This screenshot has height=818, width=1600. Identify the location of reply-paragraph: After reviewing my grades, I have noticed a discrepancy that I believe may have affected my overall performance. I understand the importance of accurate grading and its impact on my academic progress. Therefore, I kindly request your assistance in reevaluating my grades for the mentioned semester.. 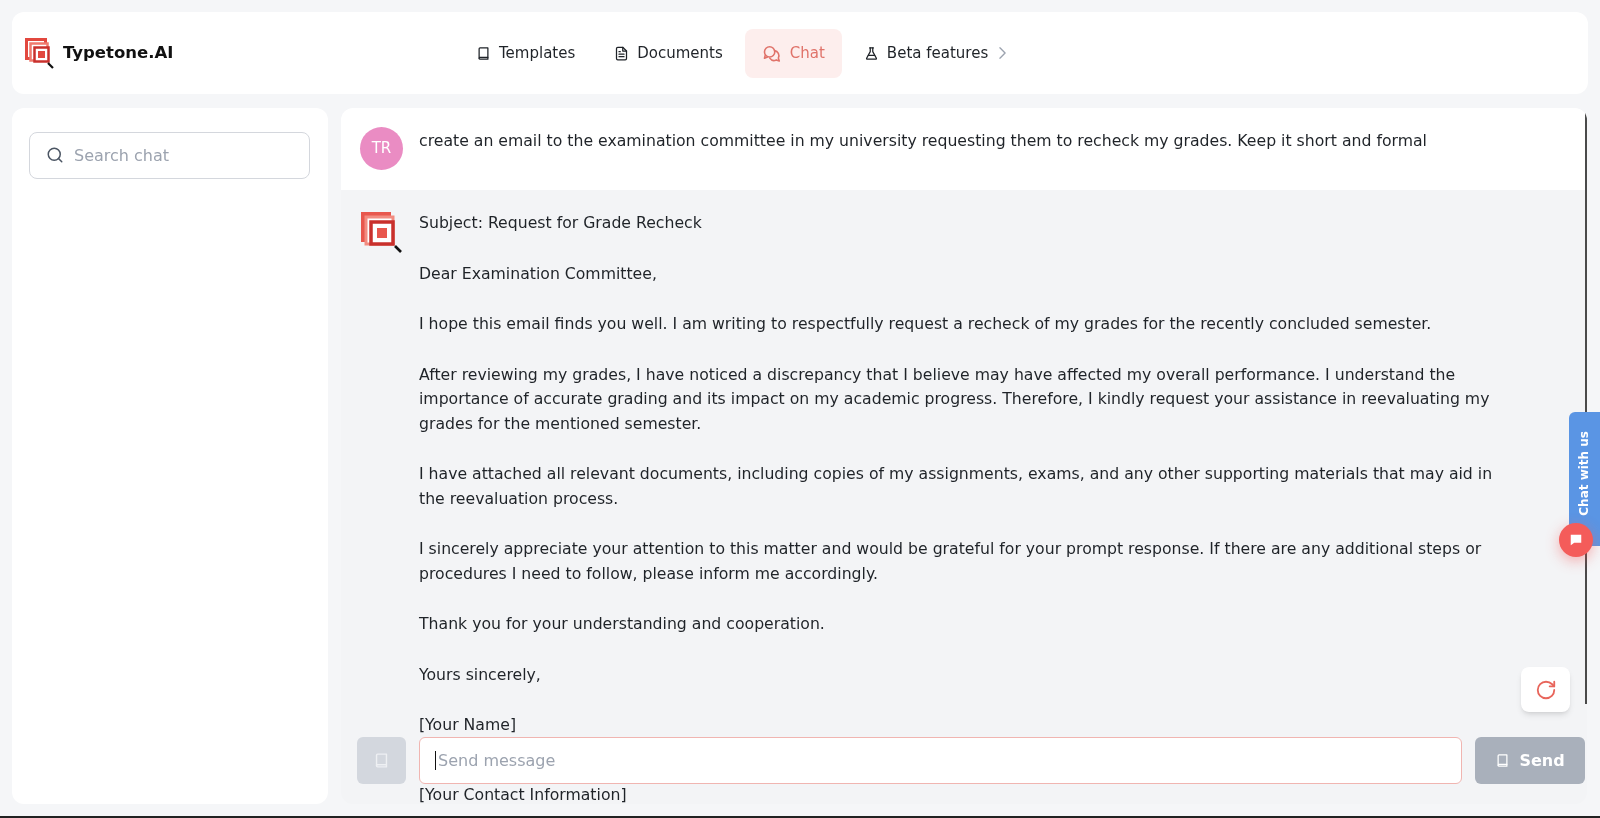
(955, 399).